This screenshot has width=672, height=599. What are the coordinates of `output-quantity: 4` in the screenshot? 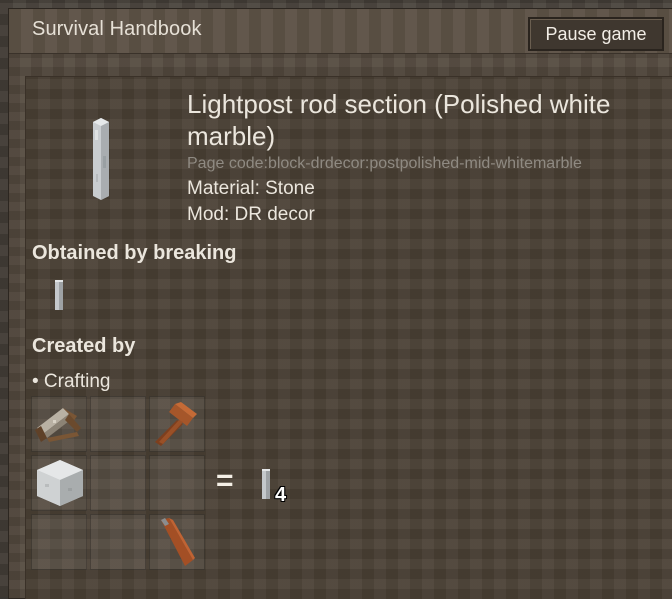 It's located at (281, 495).